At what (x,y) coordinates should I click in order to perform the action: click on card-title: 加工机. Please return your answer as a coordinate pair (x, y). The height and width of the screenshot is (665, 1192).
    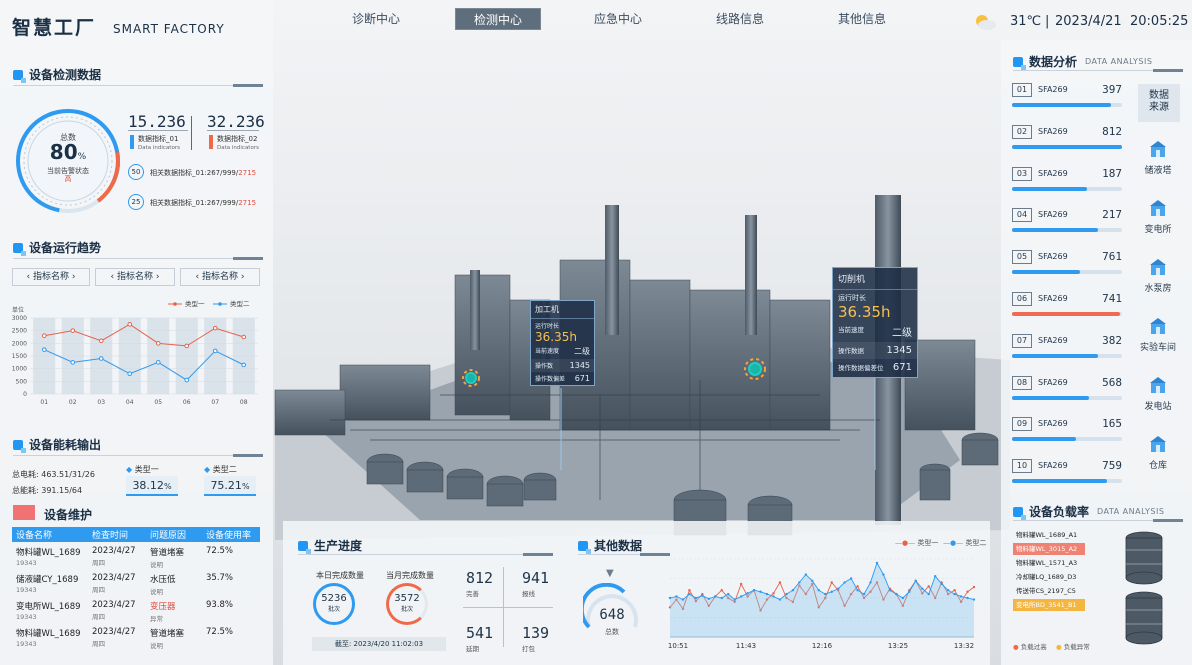
    Looking at the image, I should click on (562, 310).